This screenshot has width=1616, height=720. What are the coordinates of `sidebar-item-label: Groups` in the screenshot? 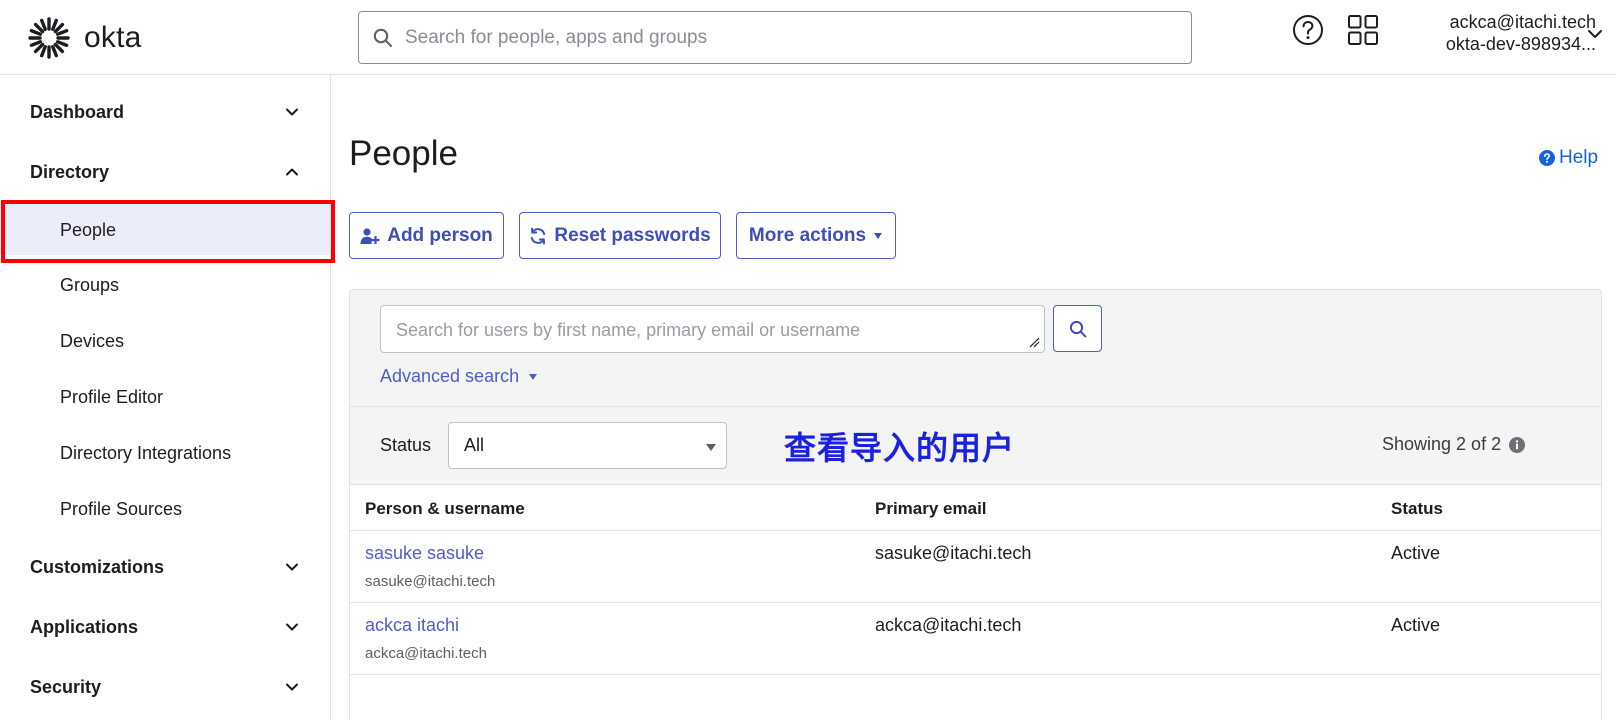 It's located at (90, 284).